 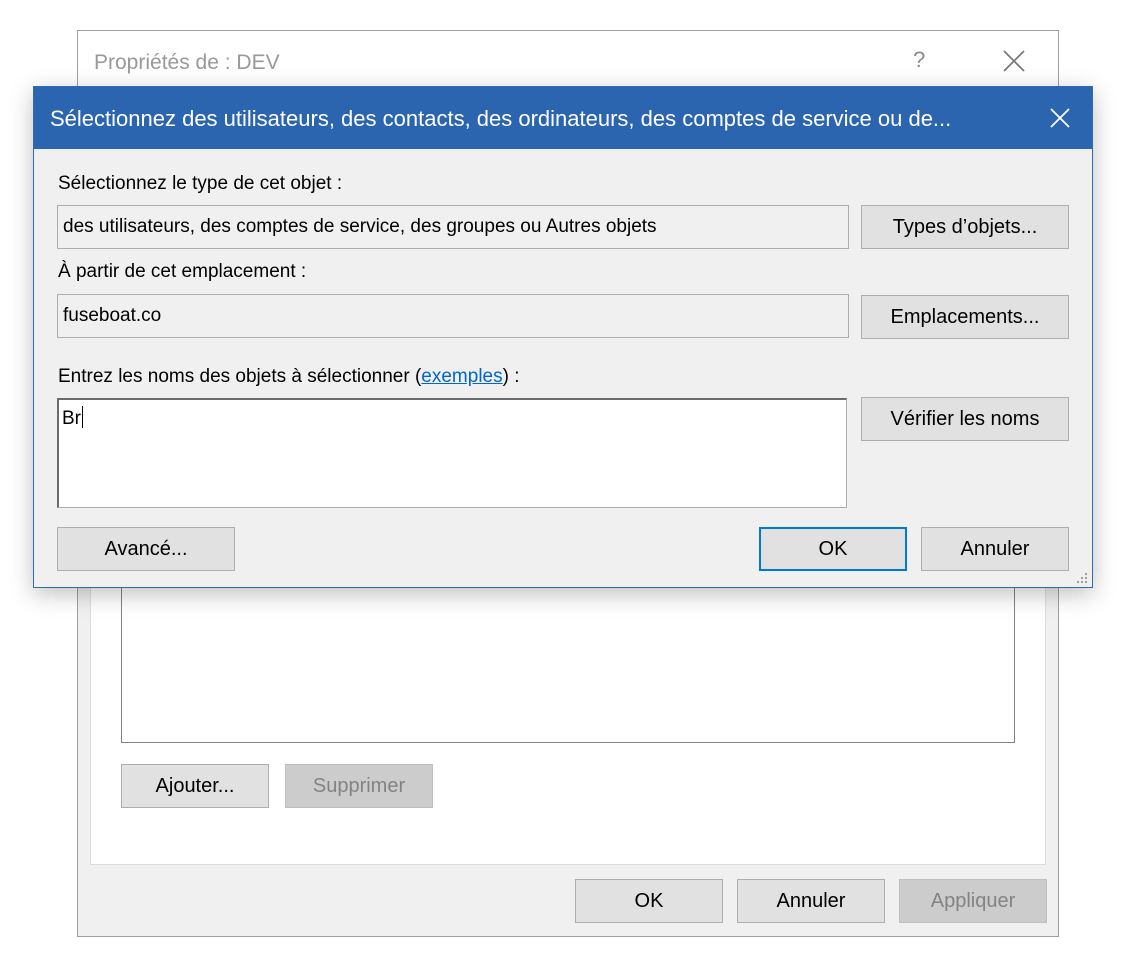 I want to click on dialog-cancel-button: Annuler, so click(x=995, y=549).